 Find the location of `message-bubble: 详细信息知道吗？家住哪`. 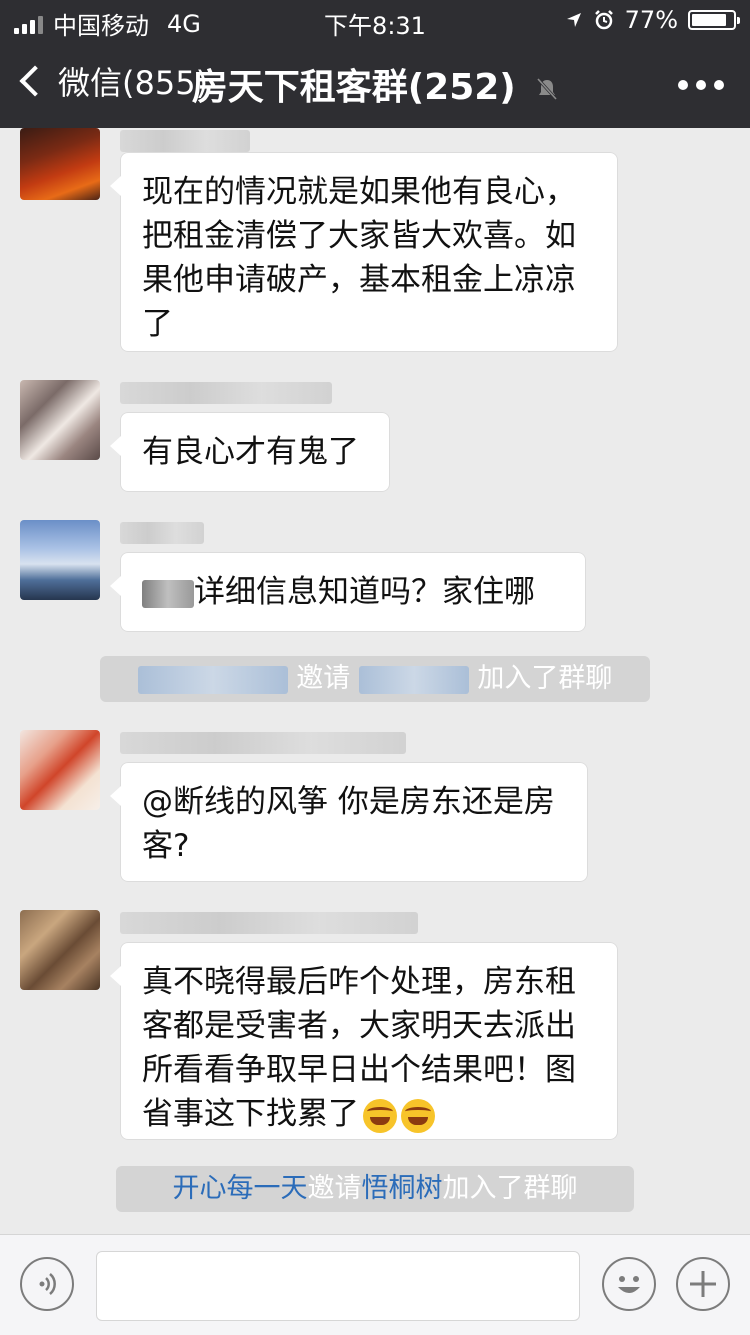

message-bubble: 详细信息知道吗？家住哪 is located at coordinates (348, 592).